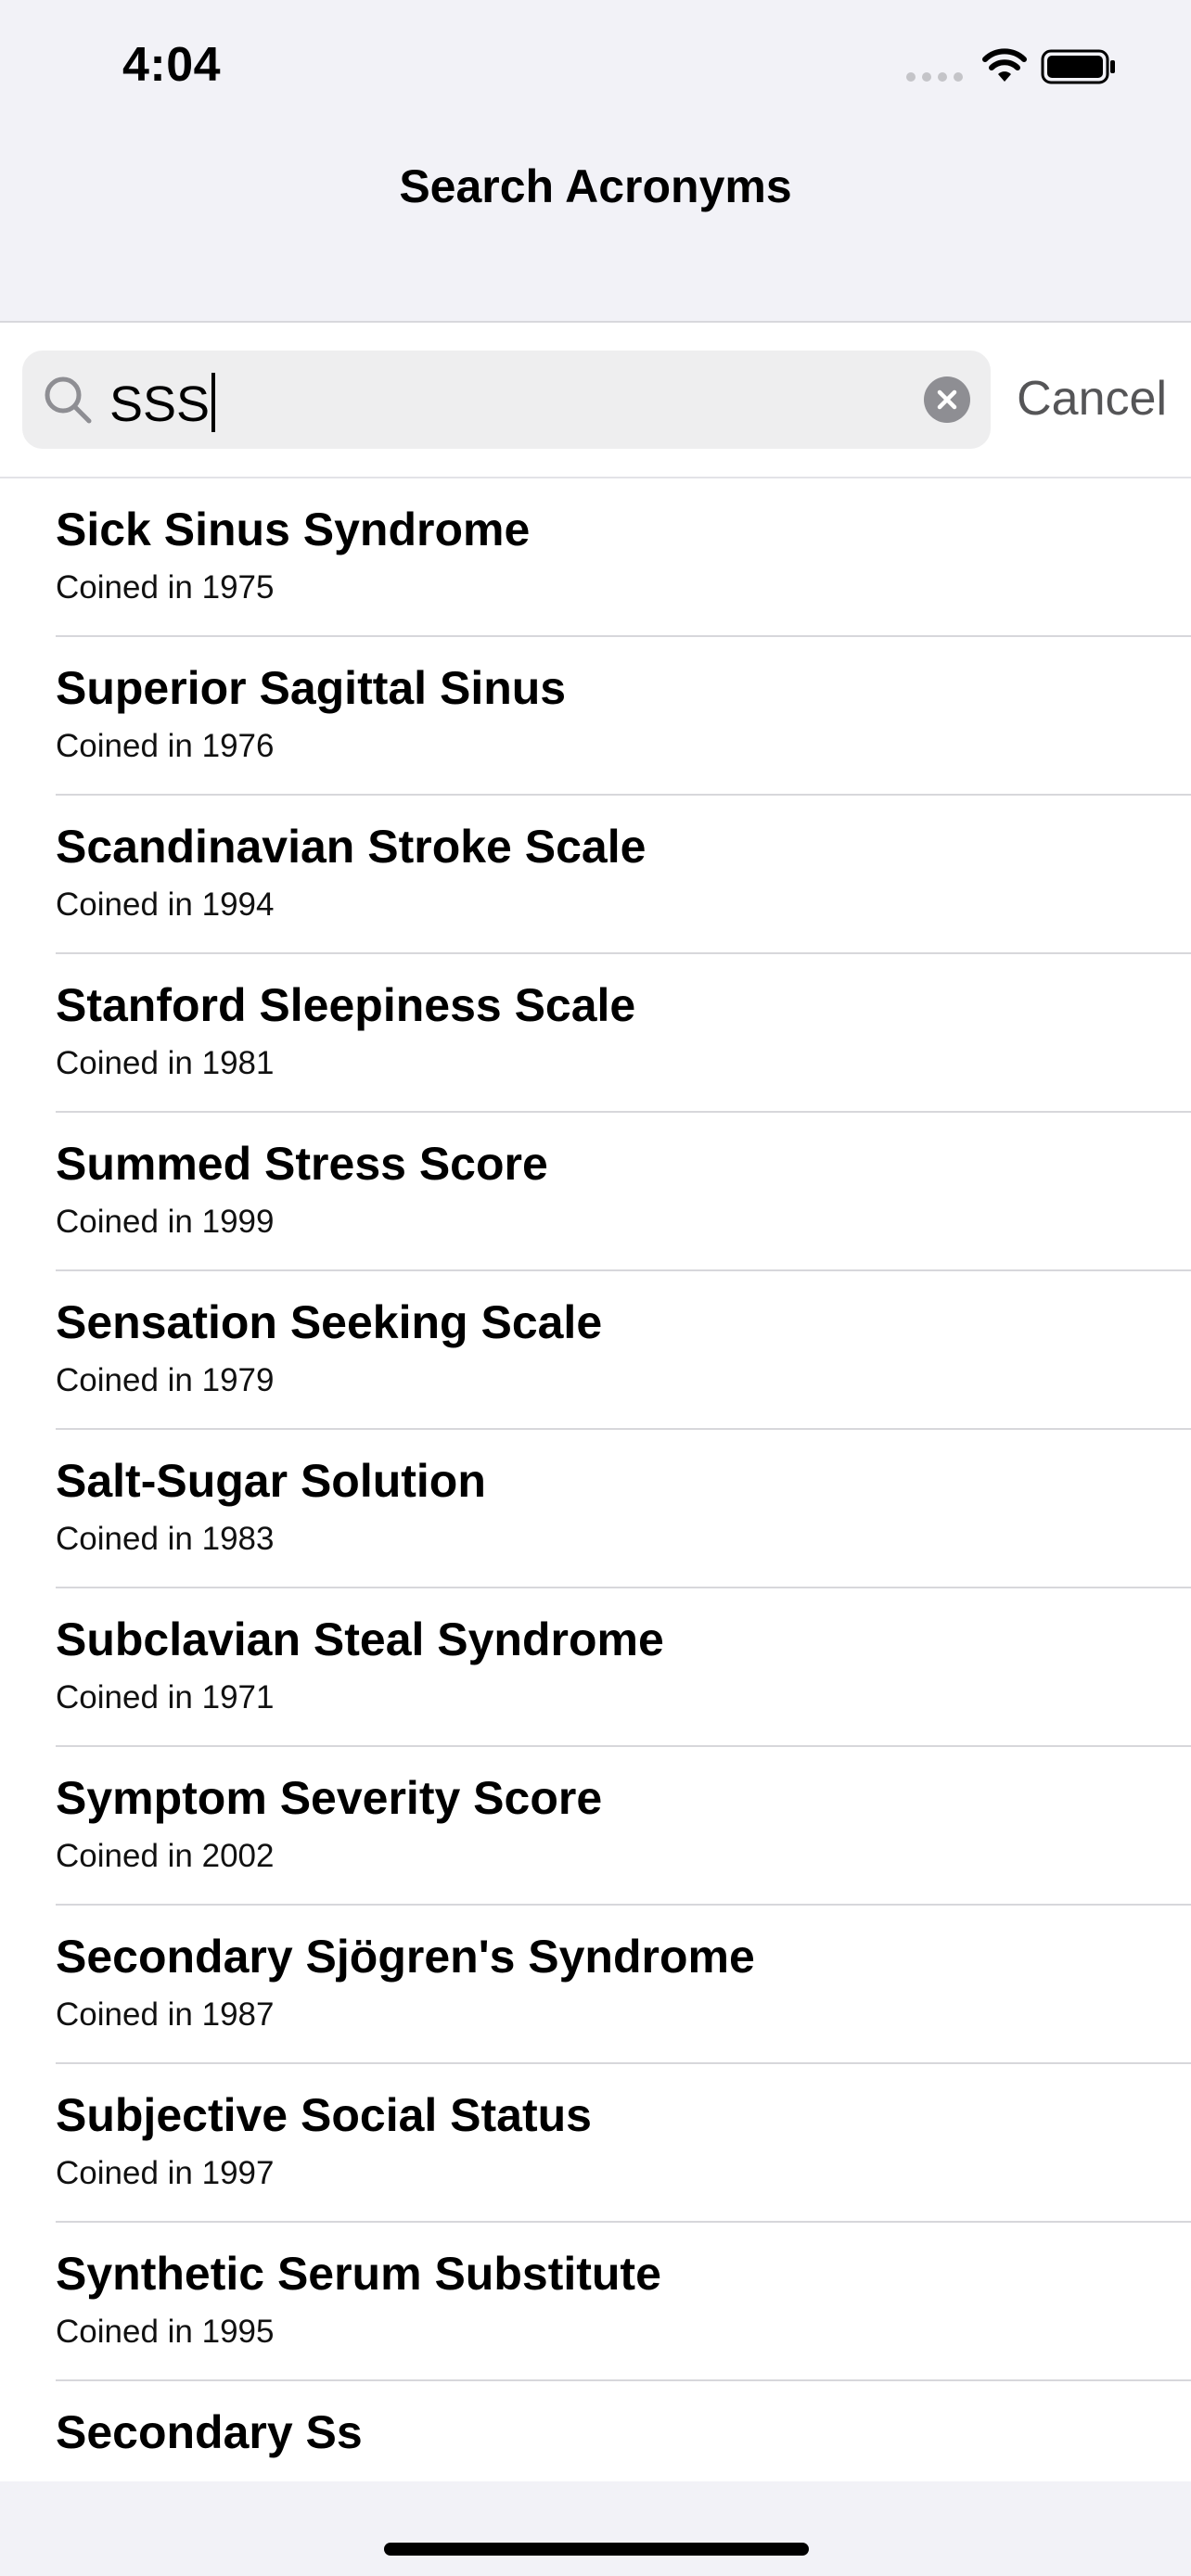  Describe the element at coordinates (934, 77) in the screenshot. I see `signal-icon` at that location.